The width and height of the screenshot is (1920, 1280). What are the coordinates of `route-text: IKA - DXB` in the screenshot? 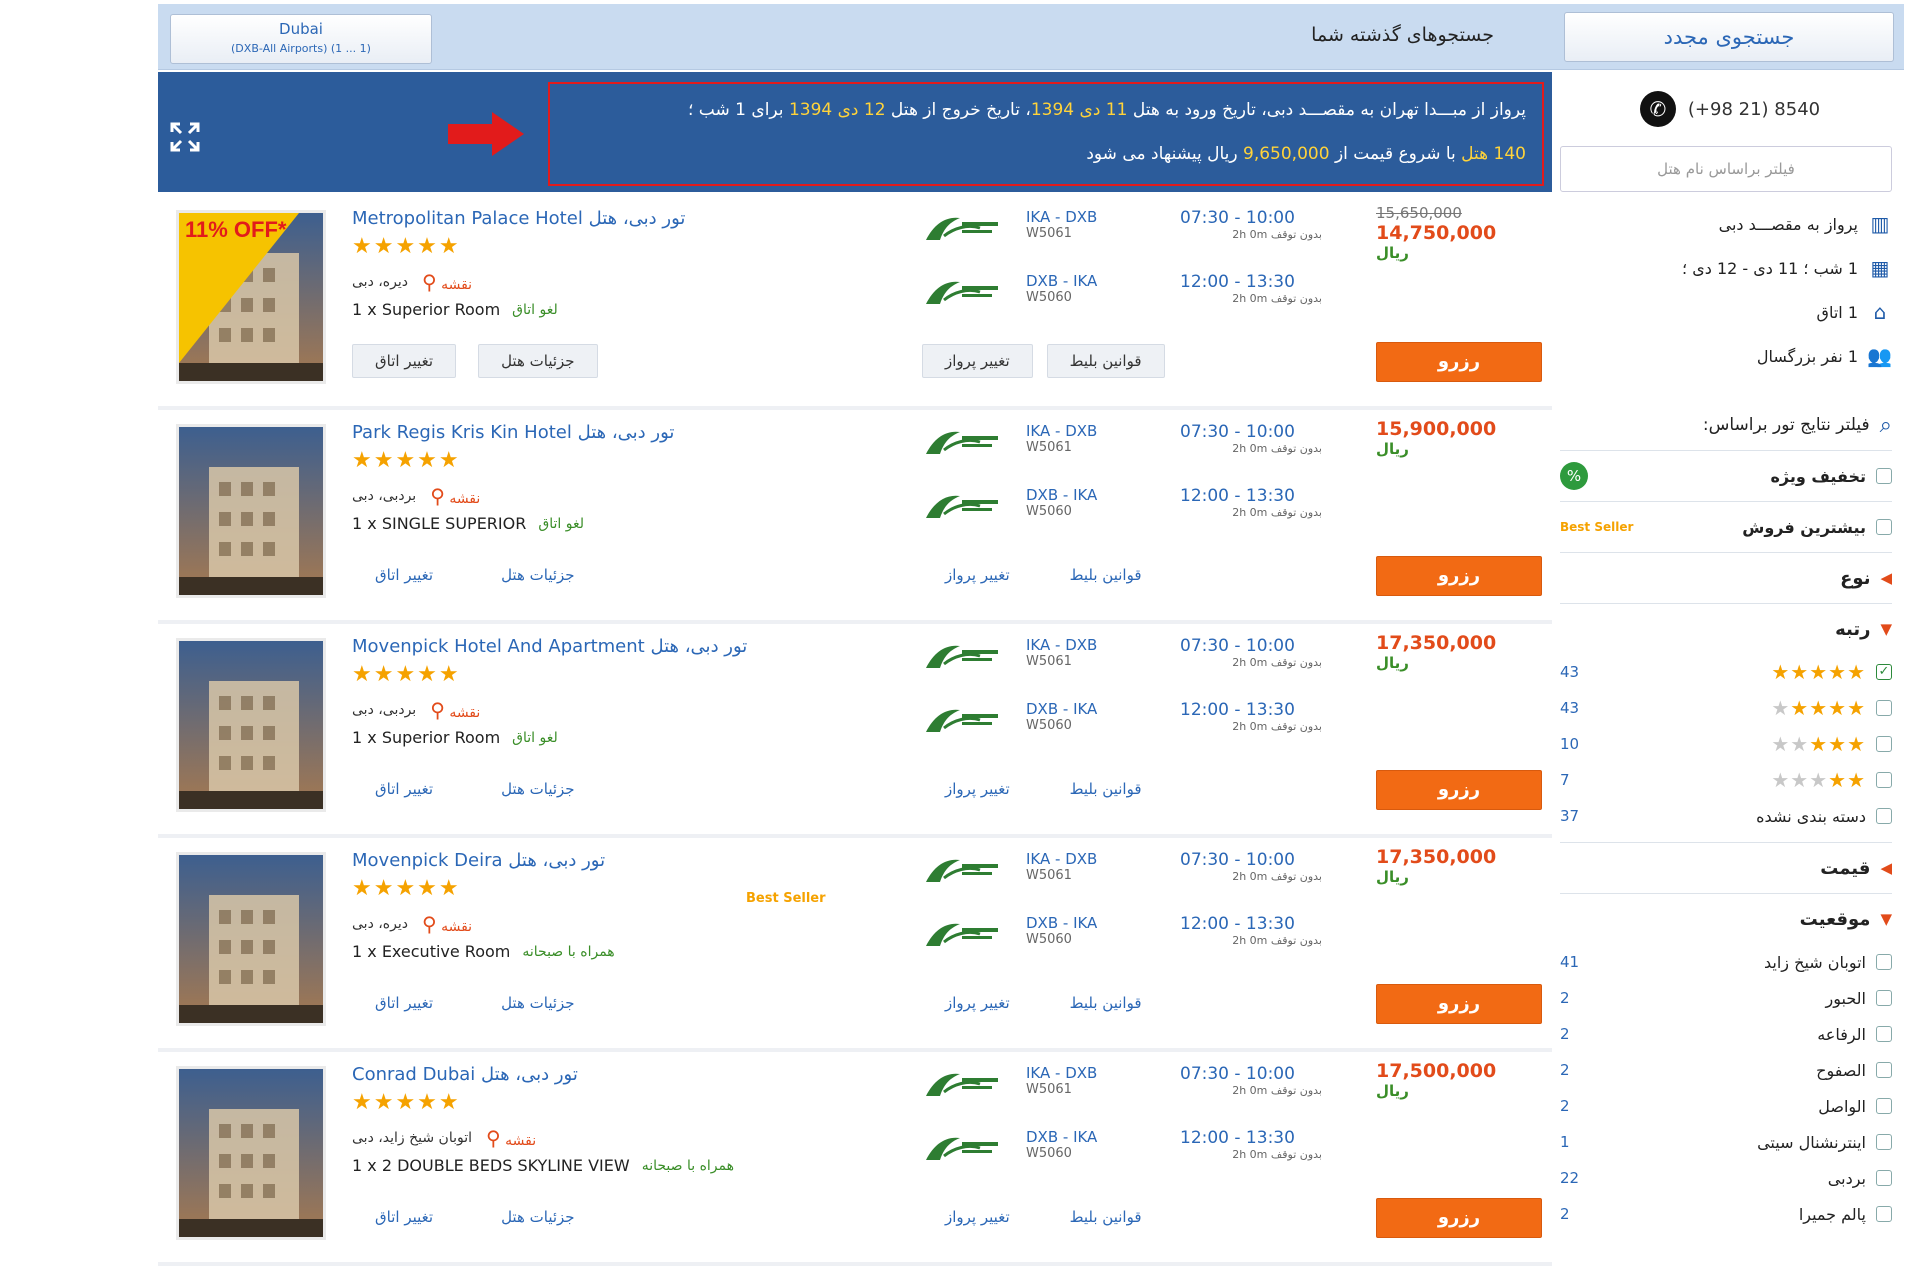 It's located at (1062, 645).